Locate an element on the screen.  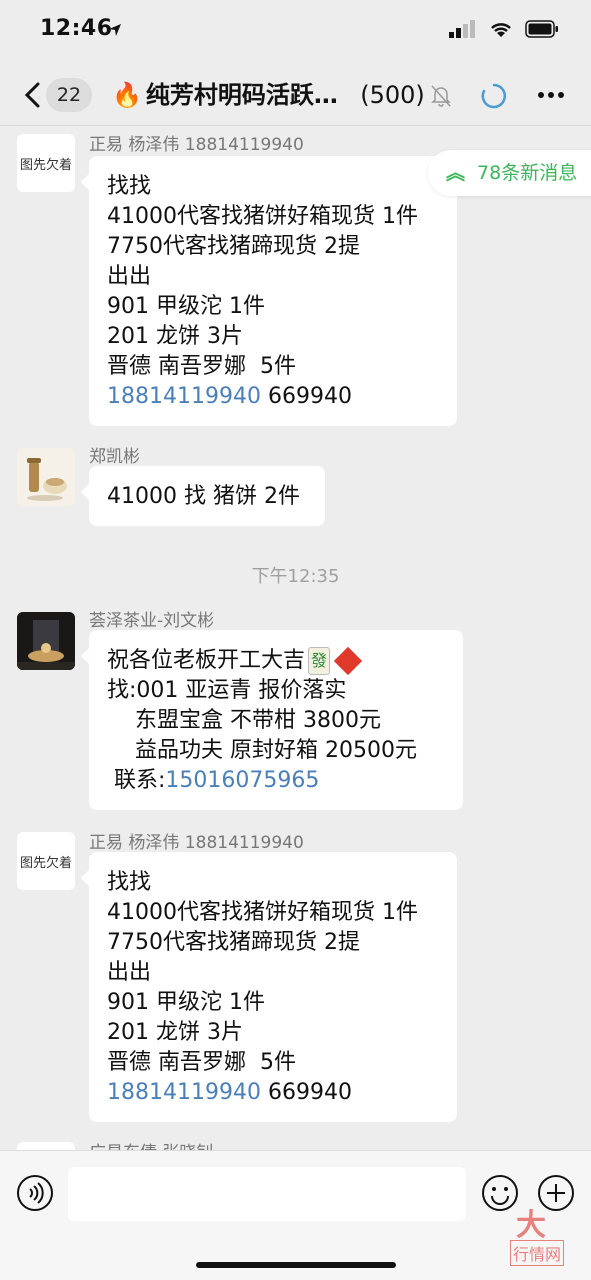
chat-header: 22 🔥 纯芳村明码活跃… (500) is located at coordinates (295, 95).